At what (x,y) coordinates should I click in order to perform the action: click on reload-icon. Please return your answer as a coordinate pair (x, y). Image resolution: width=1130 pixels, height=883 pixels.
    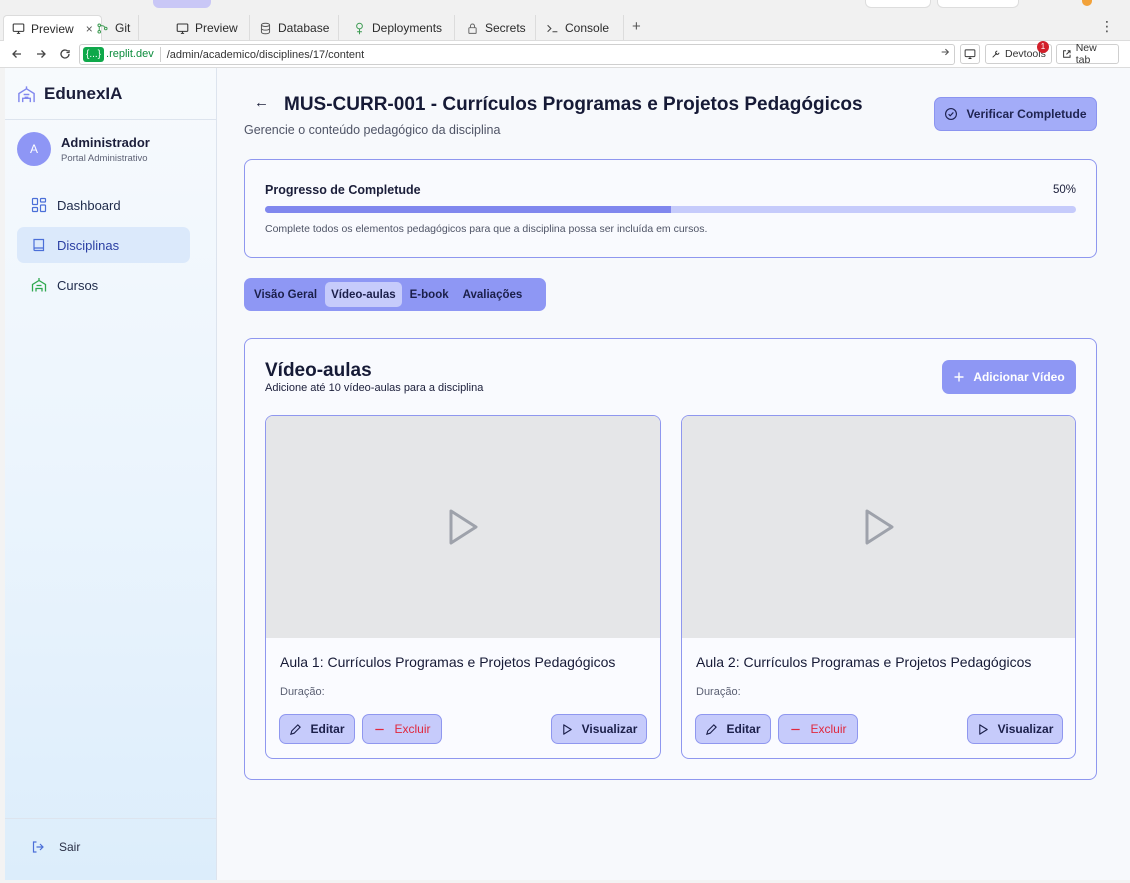
    Looking at the image, I should click on (65, 54).